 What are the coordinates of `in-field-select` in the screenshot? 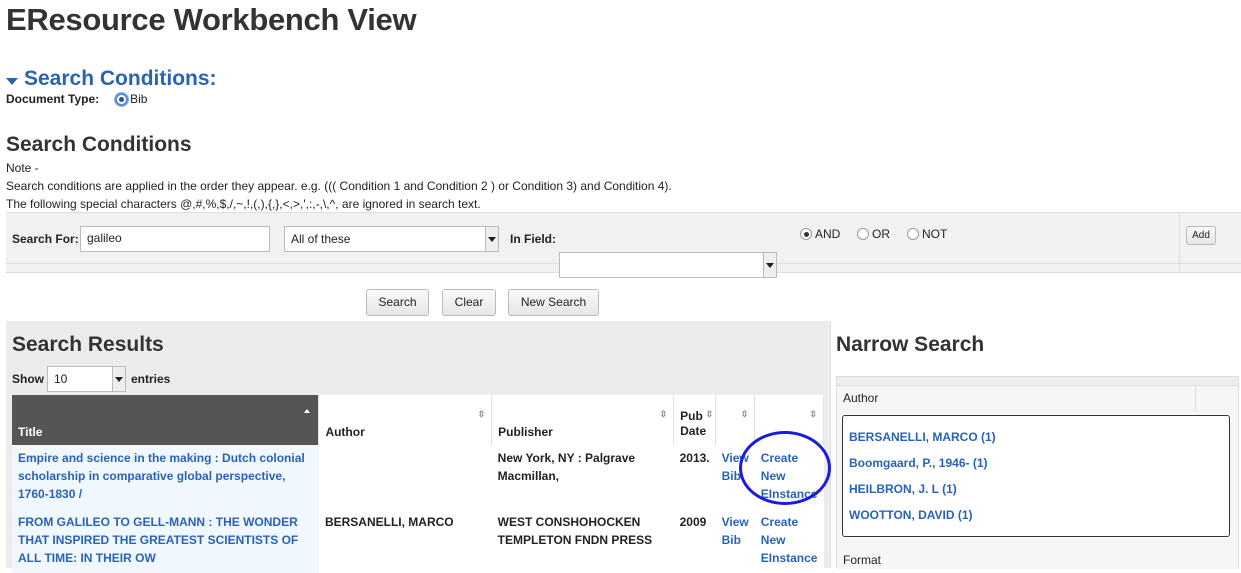 It's located at (668, 265).